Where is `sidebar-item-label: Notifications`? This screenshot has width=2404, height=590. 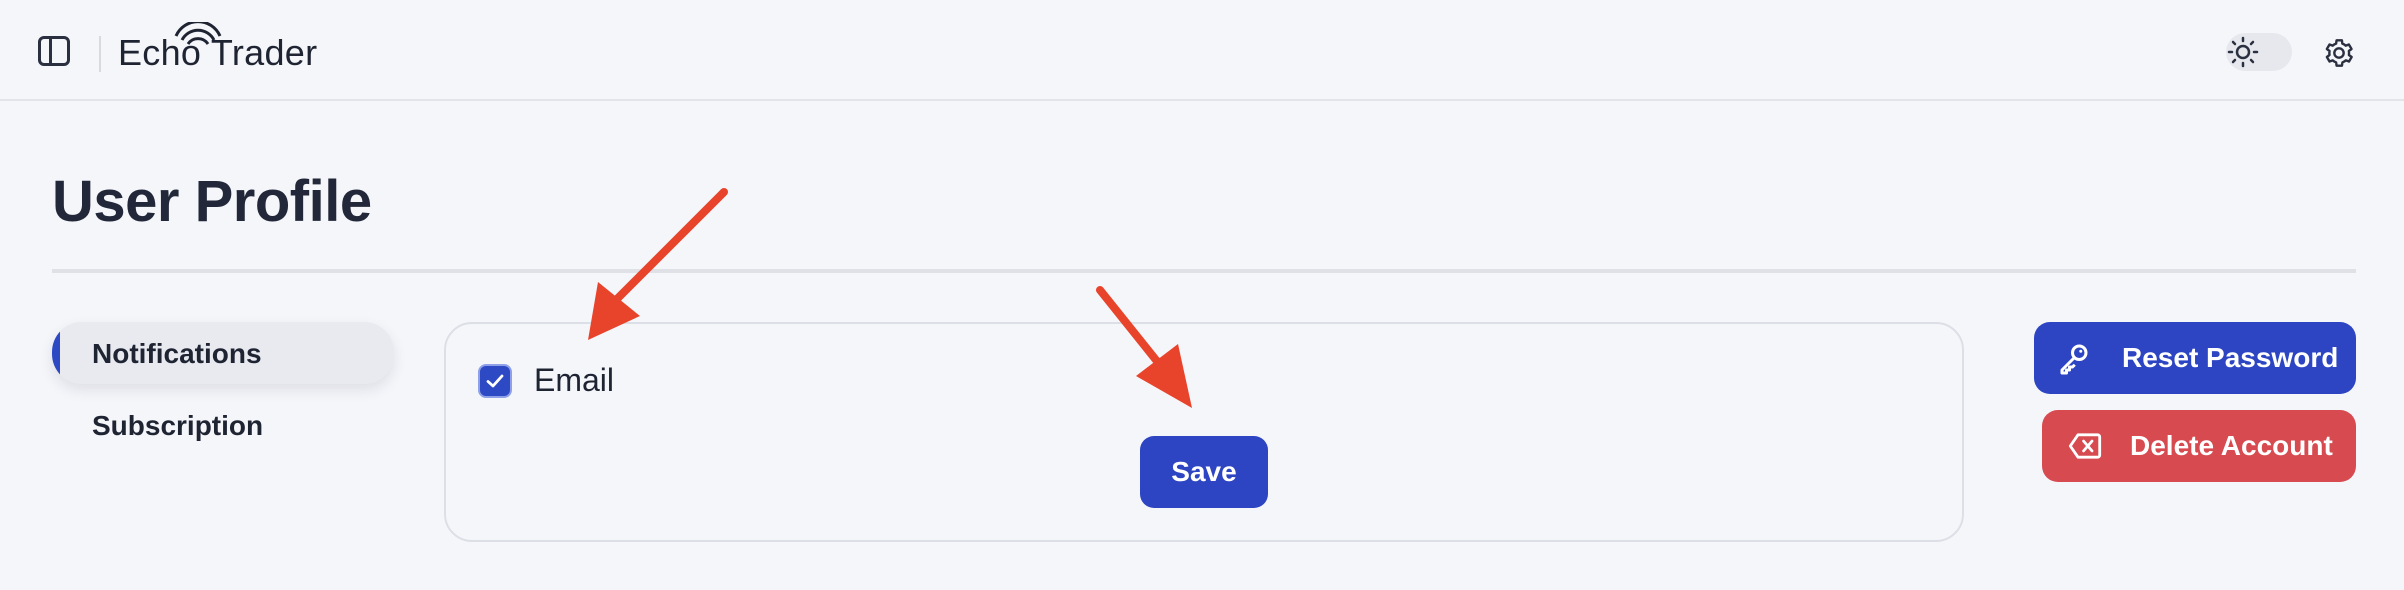 sidebar-item-label: Notifications is located at coordinates (177, 353).